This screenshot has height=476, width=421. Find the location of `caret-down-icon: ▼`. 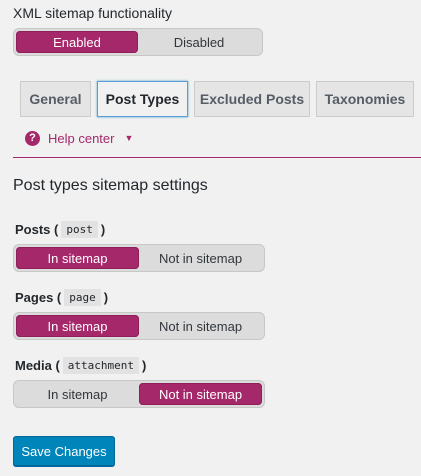

caret-down-icon: ▼ is located at coordinates (129, 138).